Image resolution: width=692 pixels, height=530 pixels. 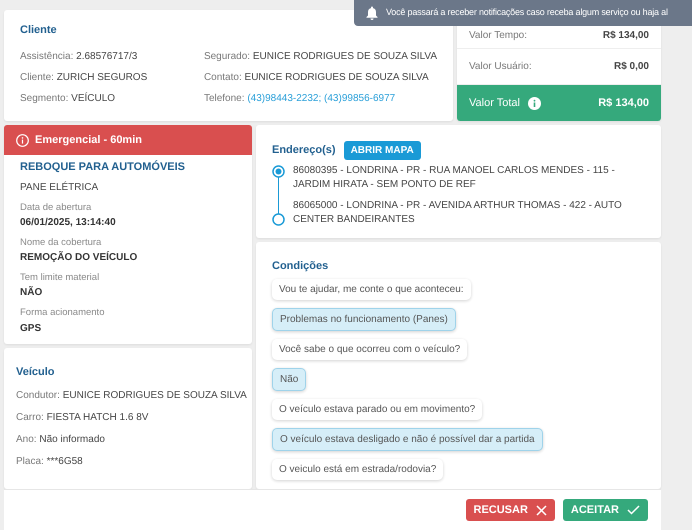 I want to click on value-label: Valor Usuário:, so click(x=500, y=67).